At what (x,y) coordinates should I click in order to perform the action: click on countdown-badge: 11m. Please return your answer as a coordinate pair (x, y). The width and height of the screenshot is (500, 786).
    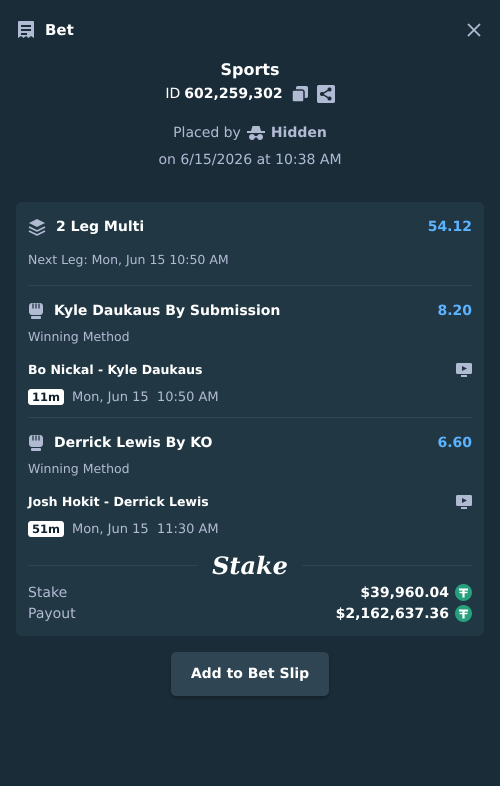
    Looking at the image, I should click on (46, 397).